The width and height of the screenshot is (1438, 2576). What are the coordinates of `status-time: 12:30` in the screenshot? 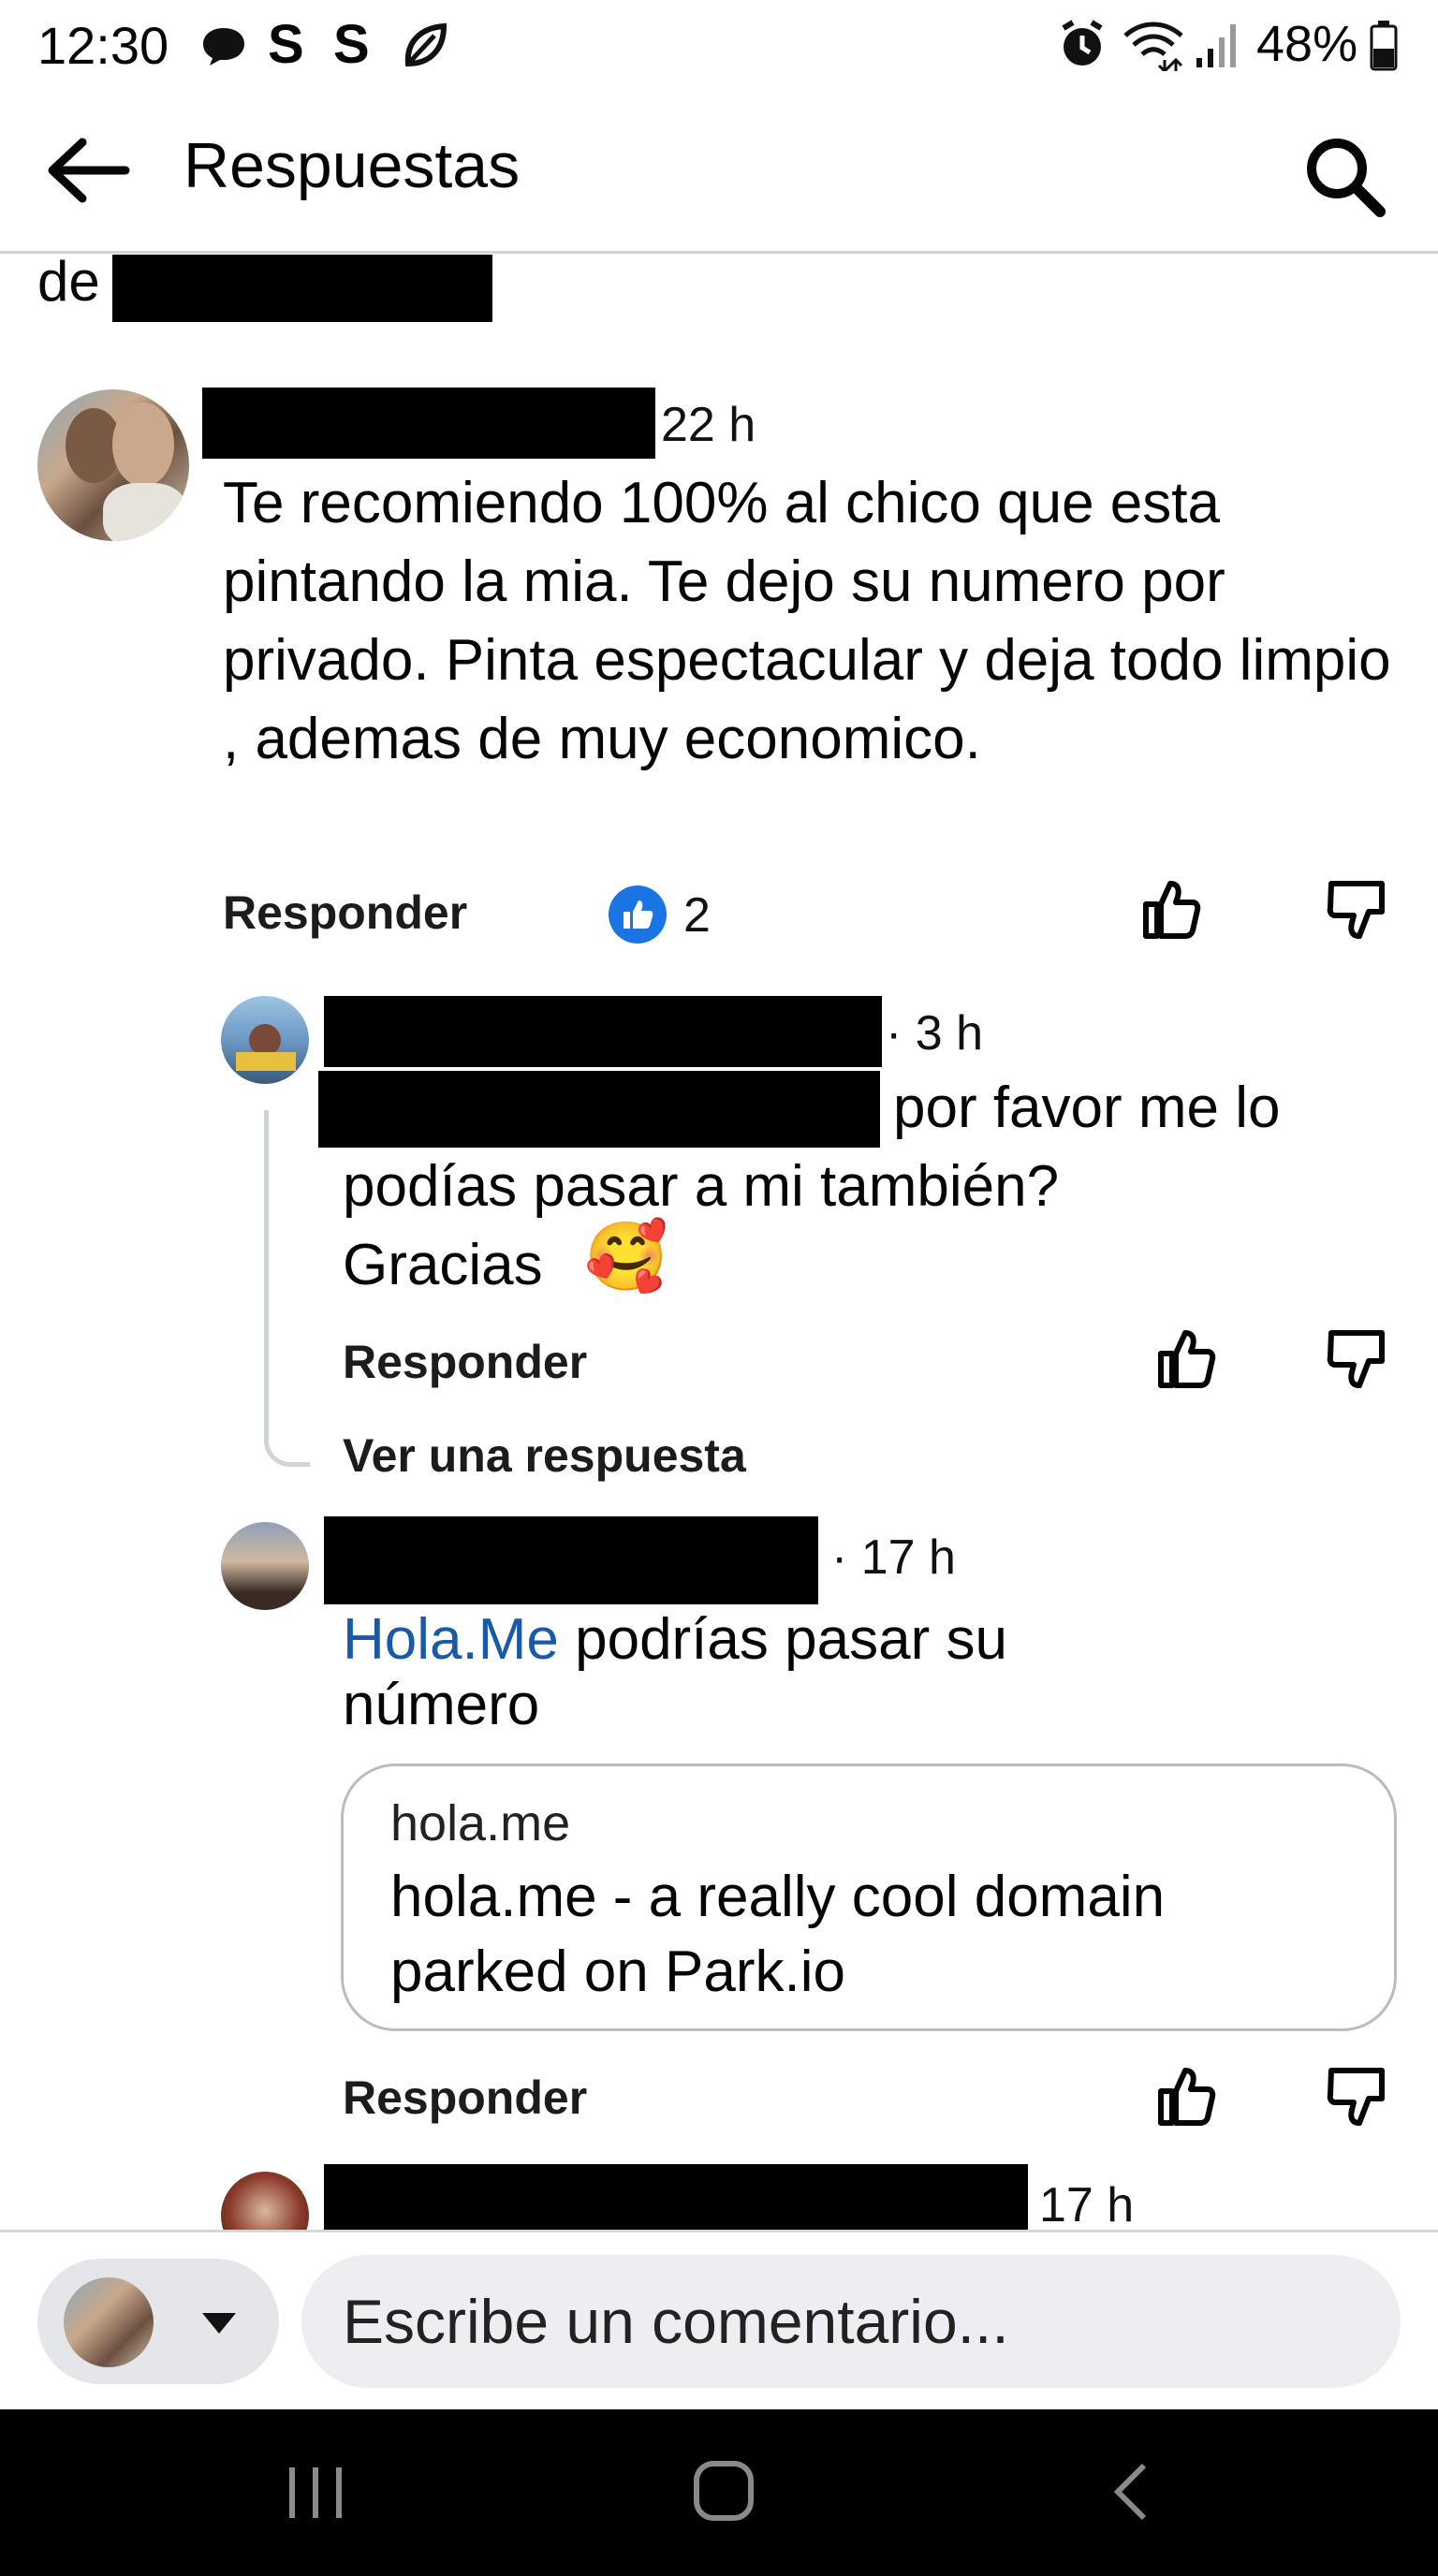 It's located at (103, 45).